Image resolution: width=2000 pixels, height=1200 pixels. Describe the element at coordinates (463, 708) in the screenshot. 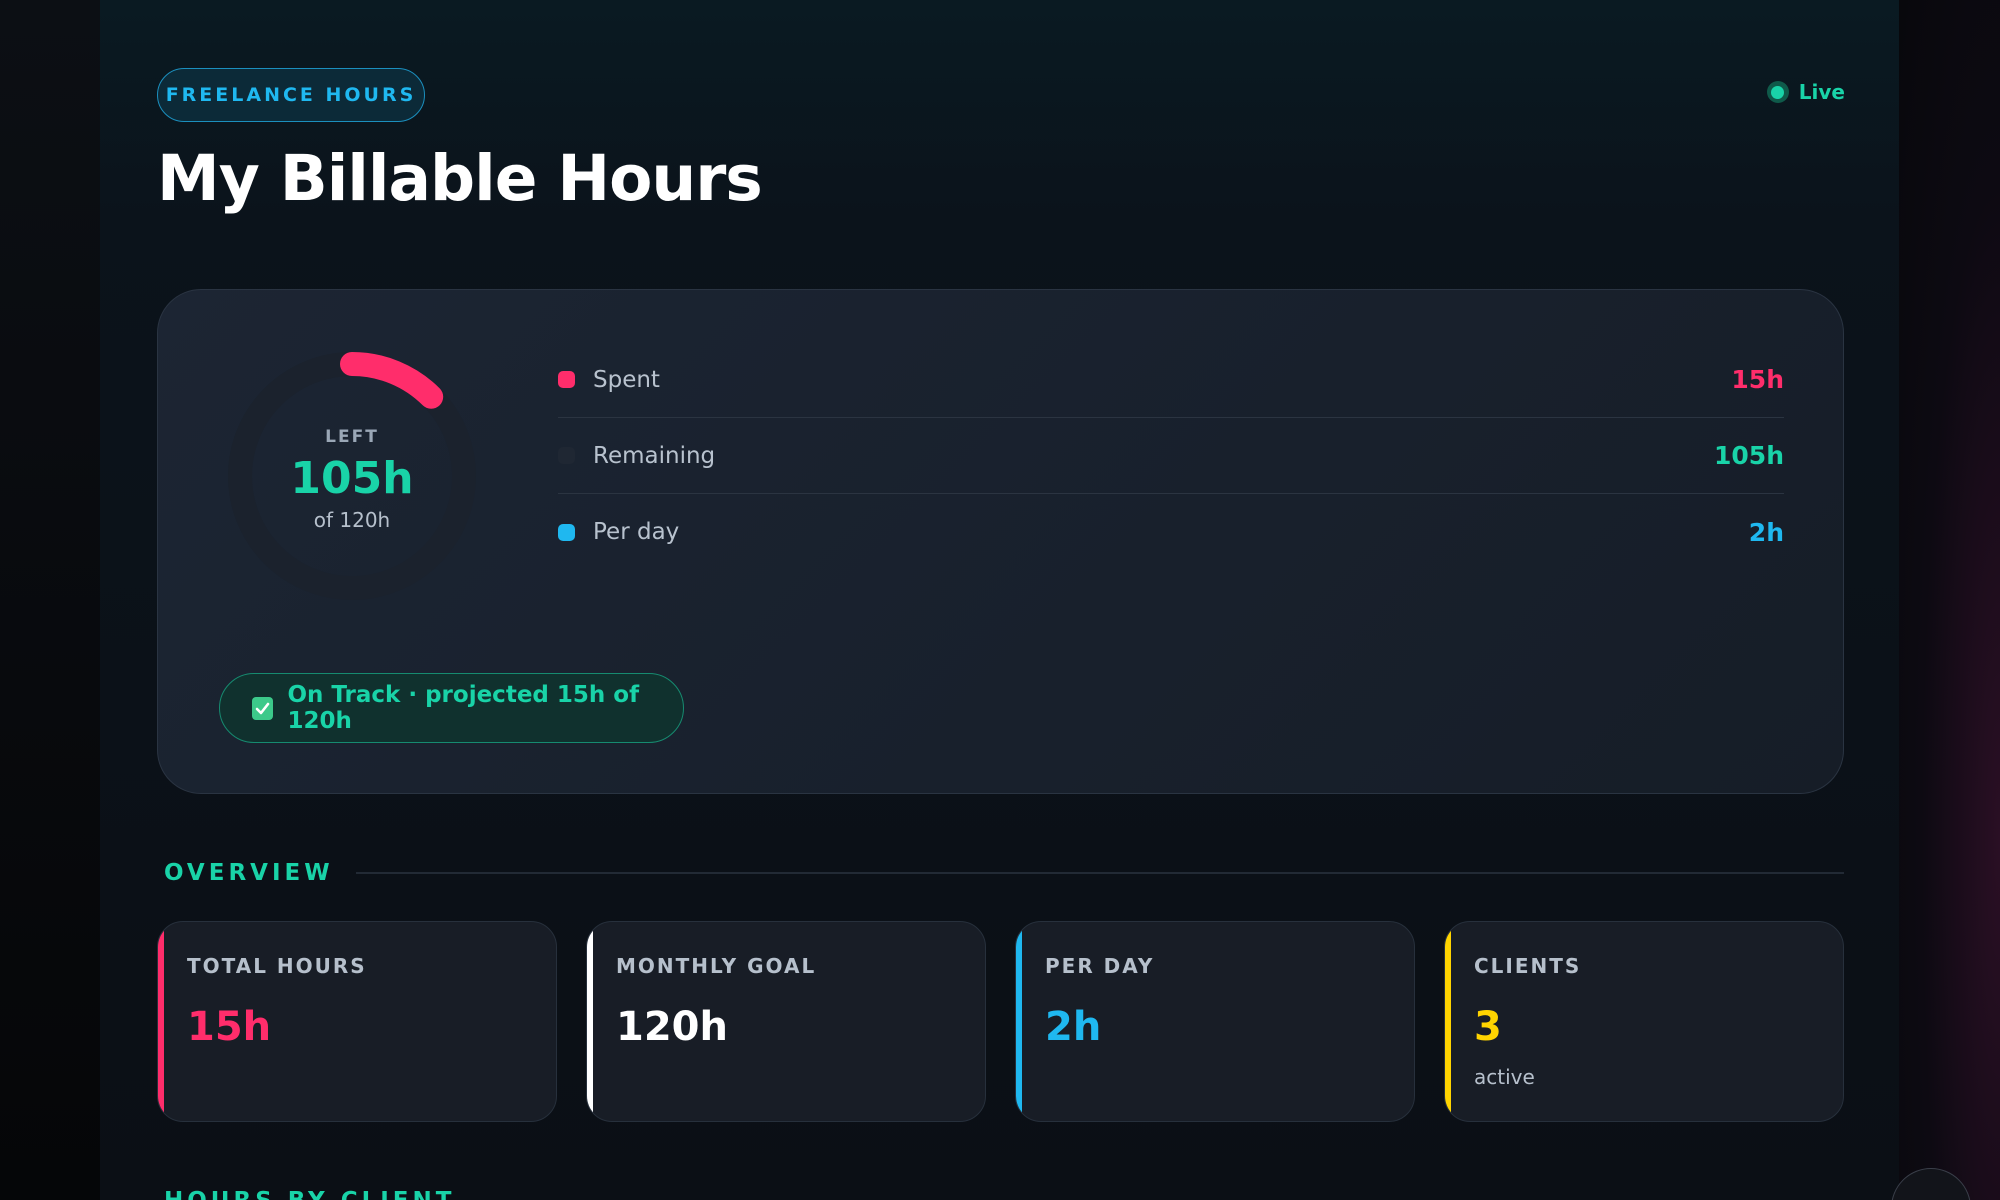

I see `status-text: On Track · projected 15h of 120h` at that location.